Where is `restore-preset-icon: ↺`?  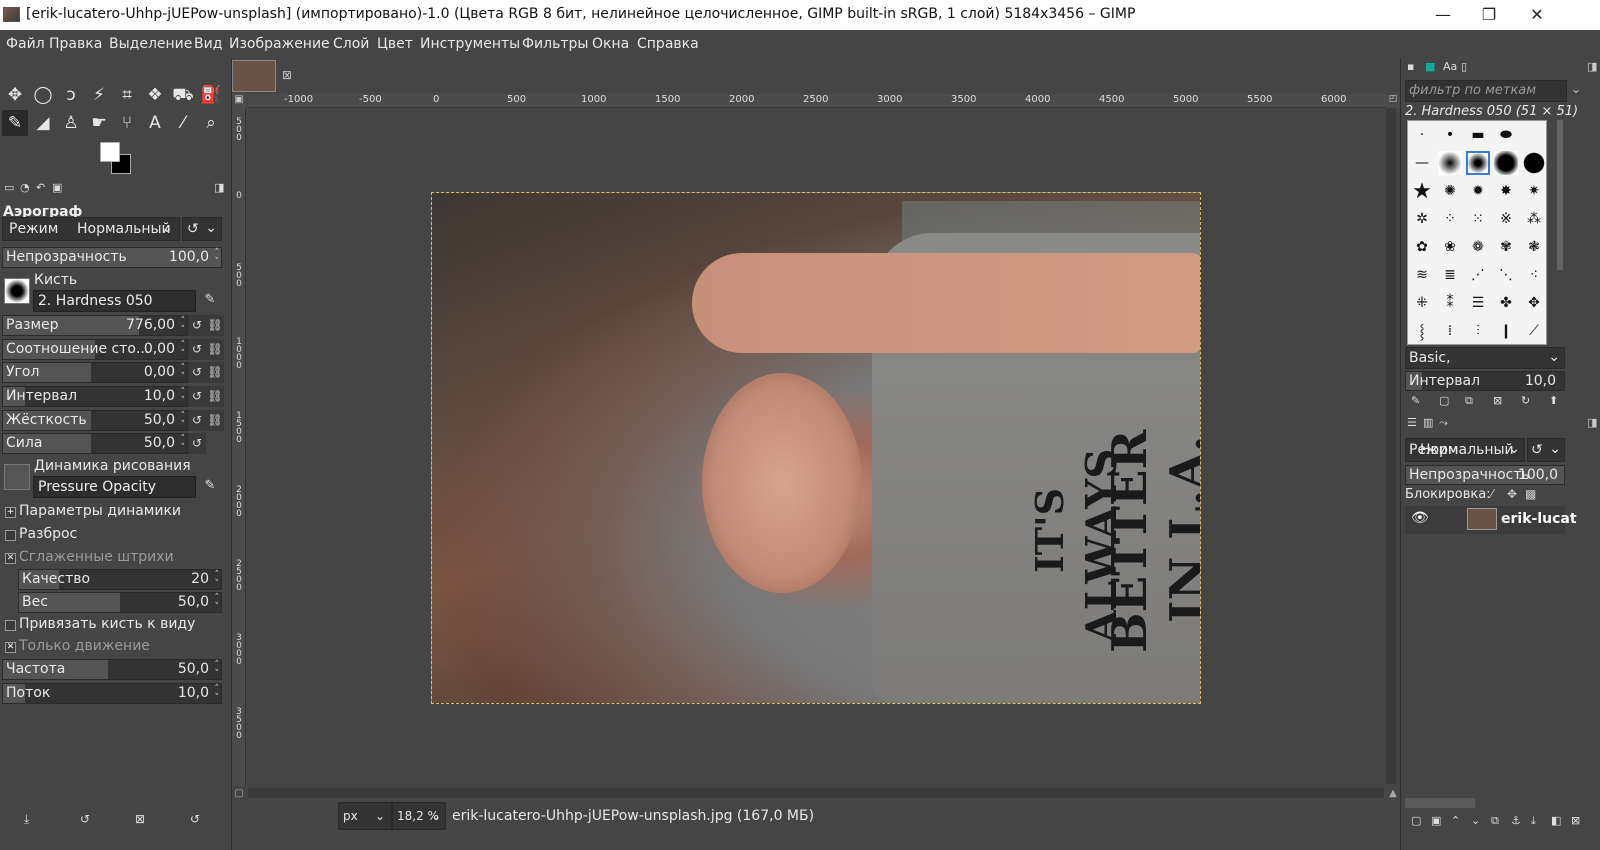
restore-preset-icon: ↺ is located at coordinates (85, 819).